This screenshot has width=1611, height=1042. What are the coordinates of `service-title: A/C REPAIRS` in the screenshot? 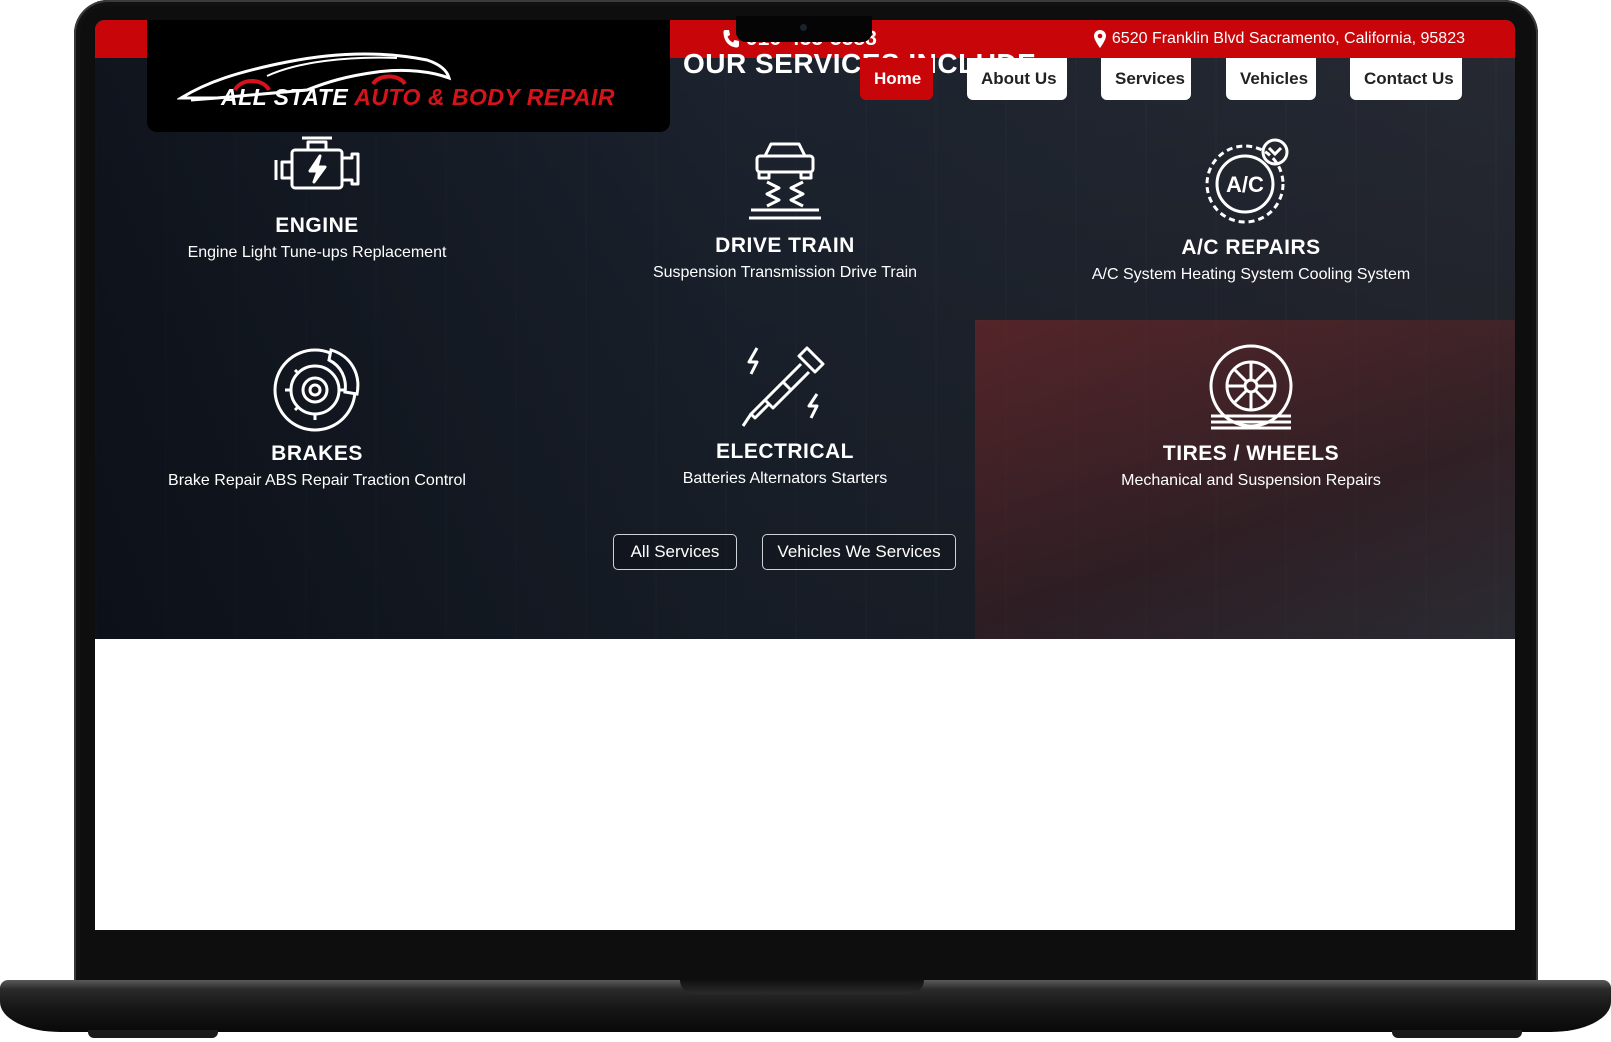 It's located at (1251, 247).